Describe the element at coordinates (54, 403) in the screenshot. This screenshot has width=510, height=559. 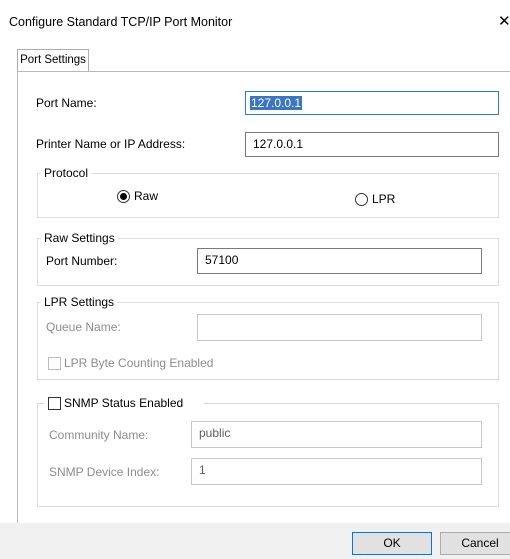
I see `snmp-enabled-checkbox` at that location.